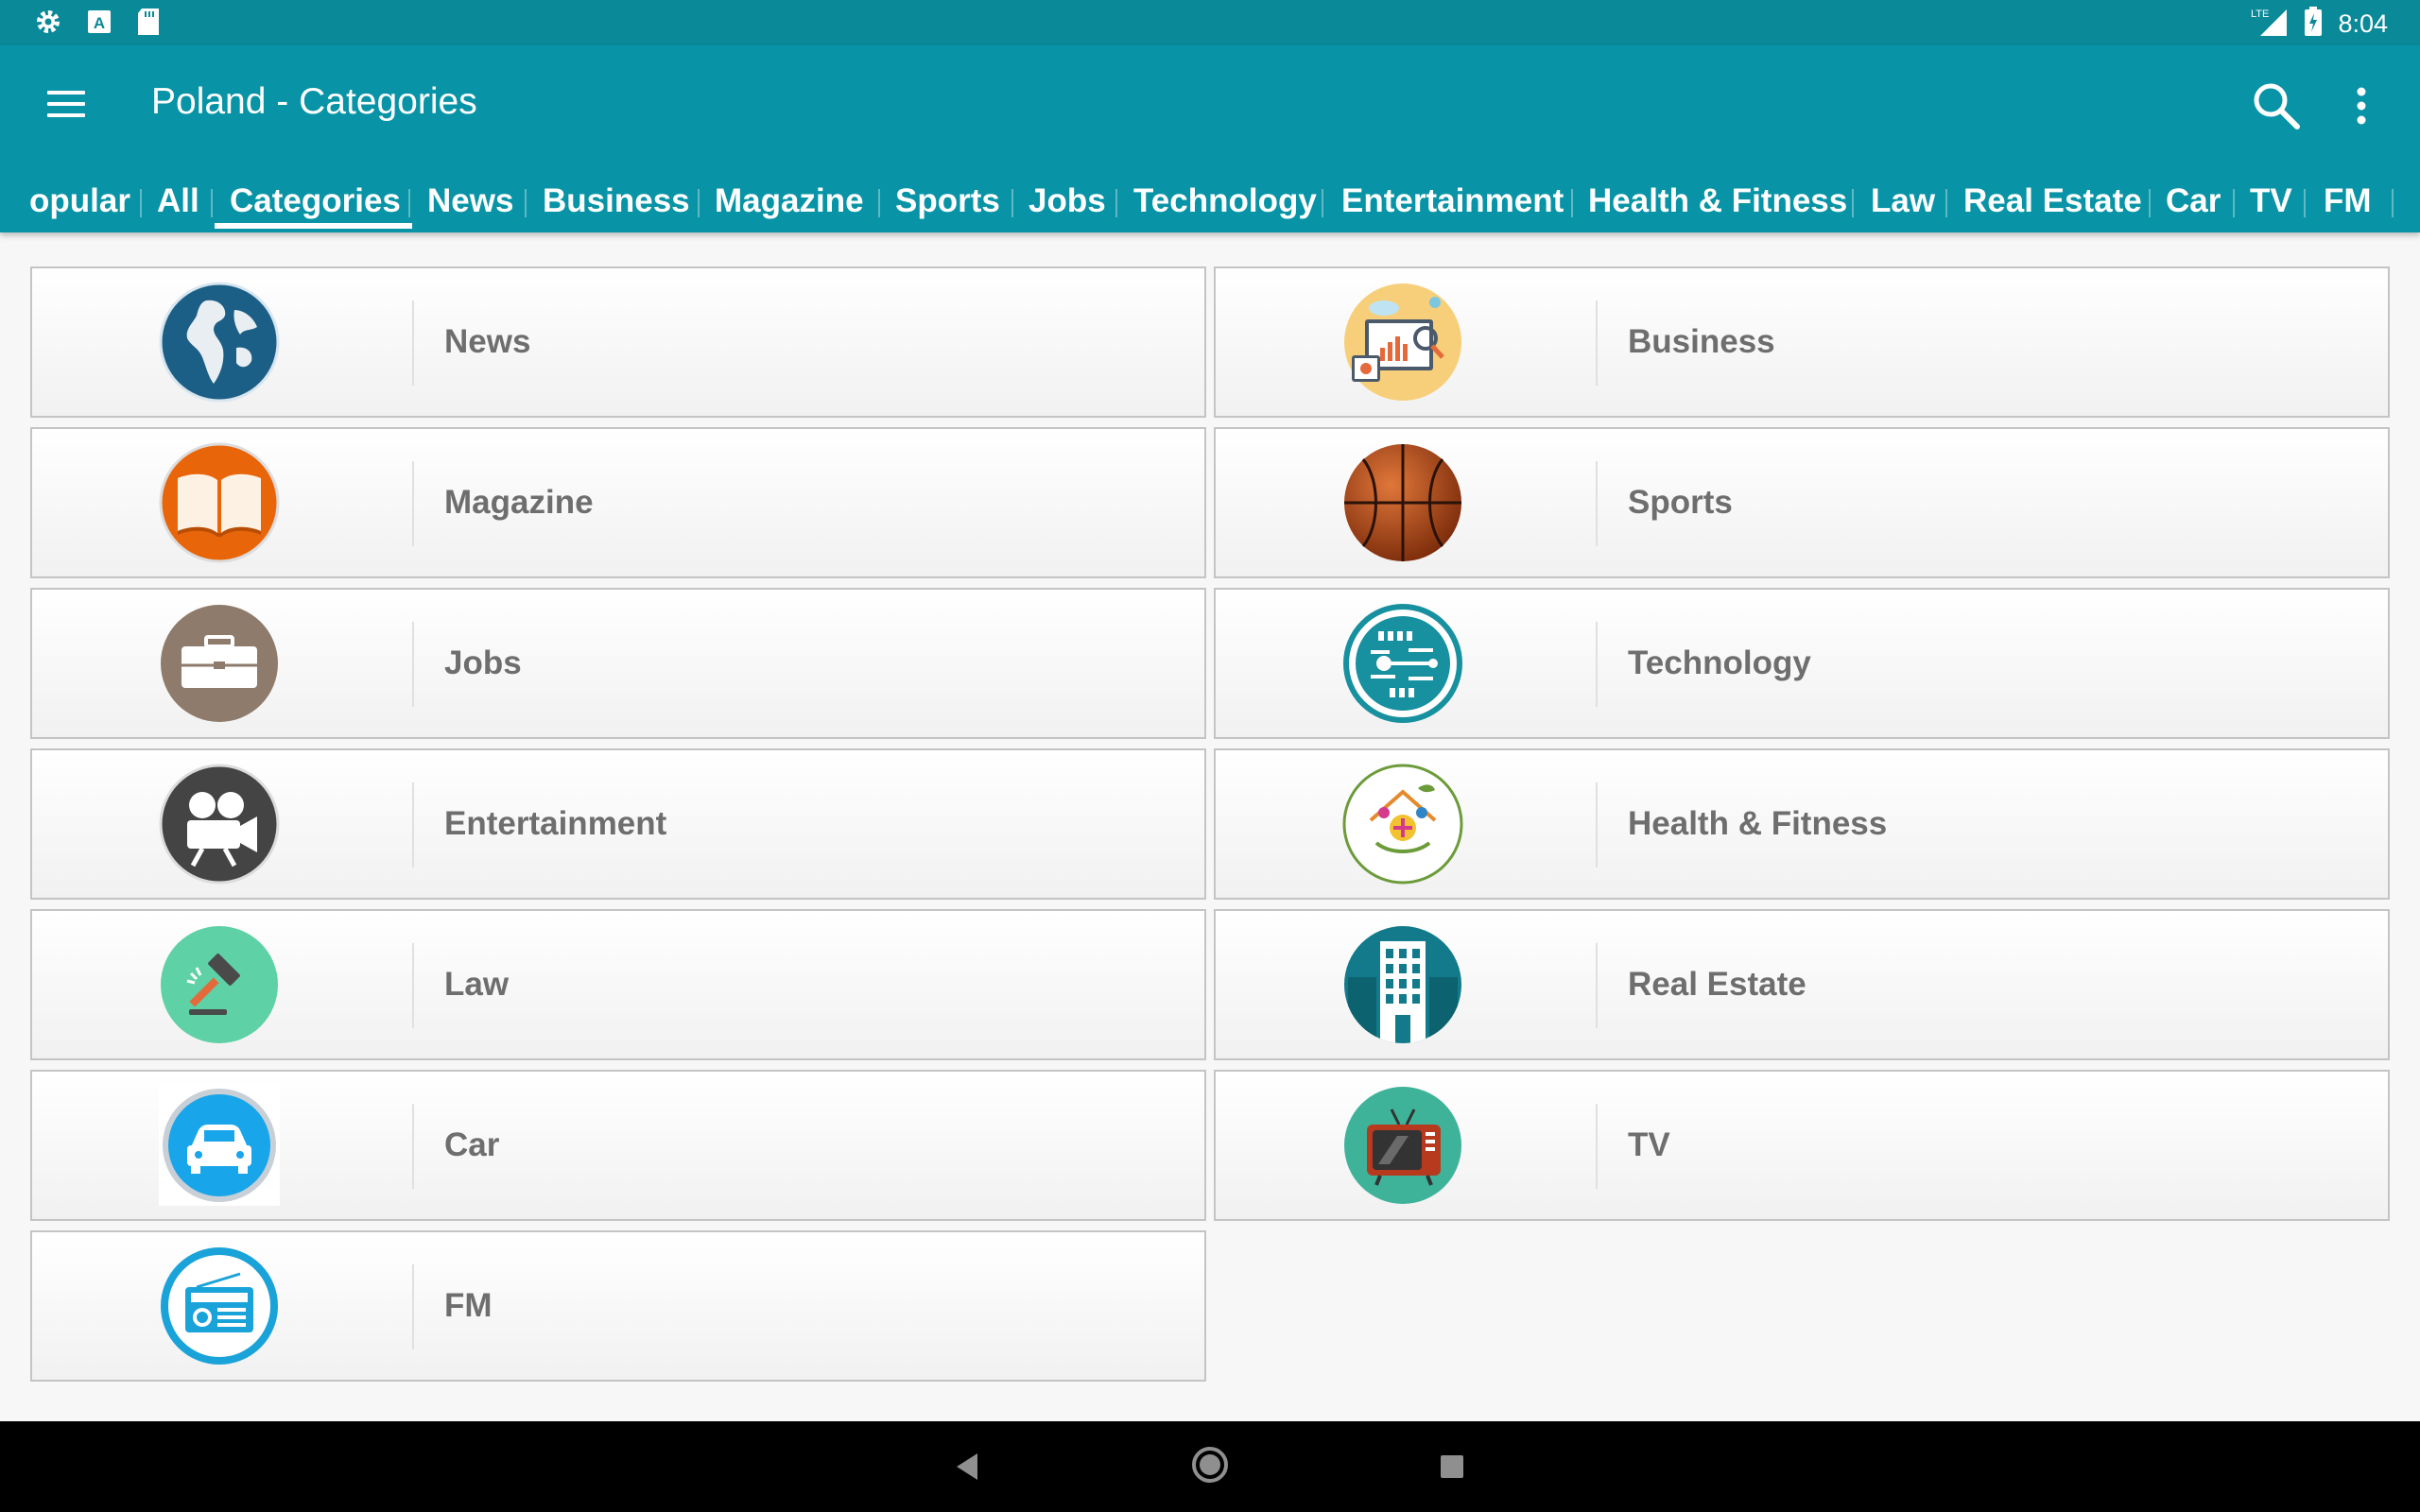 This screenshot has height=1512, width=2420. I want to click on tab-magazine: Magazine, so click(789, 204).